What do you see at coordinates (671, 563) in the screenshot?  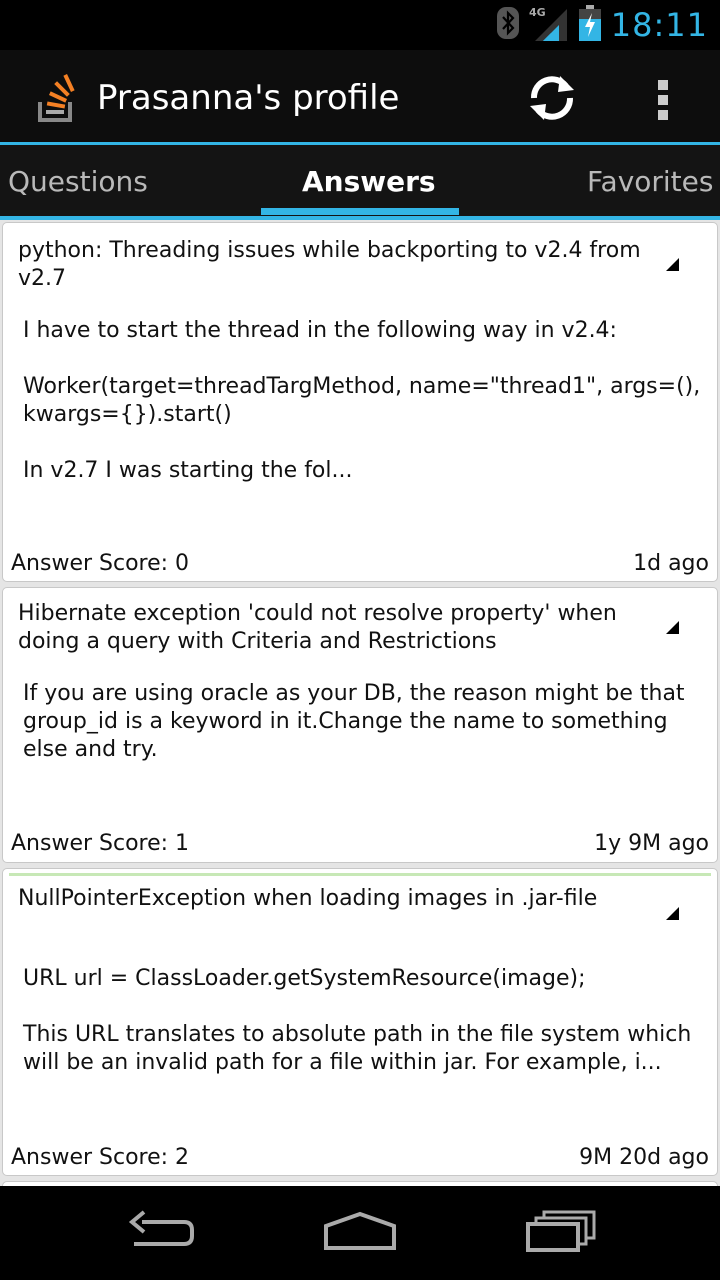 I see `answer-timestamp: 1d ago` at bounding box center [671, 563].